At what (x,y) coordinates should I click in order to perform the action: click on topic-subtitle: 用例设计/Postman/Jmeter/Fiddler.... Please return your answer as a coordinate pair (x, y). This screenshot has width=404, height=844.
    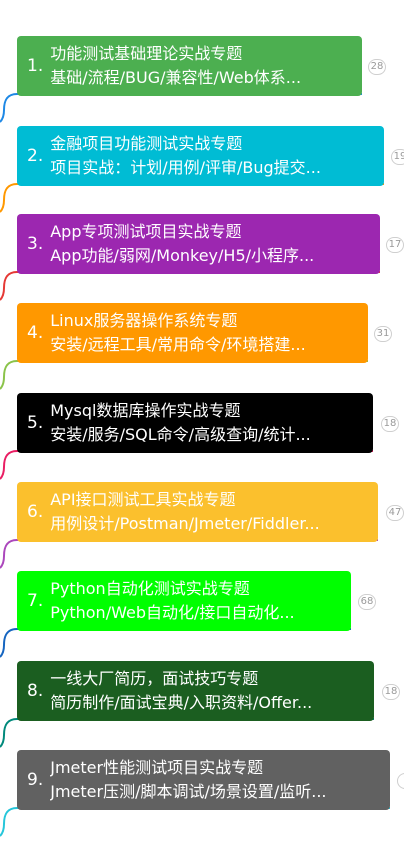
    Looking at the image, I should click on (185, 523).